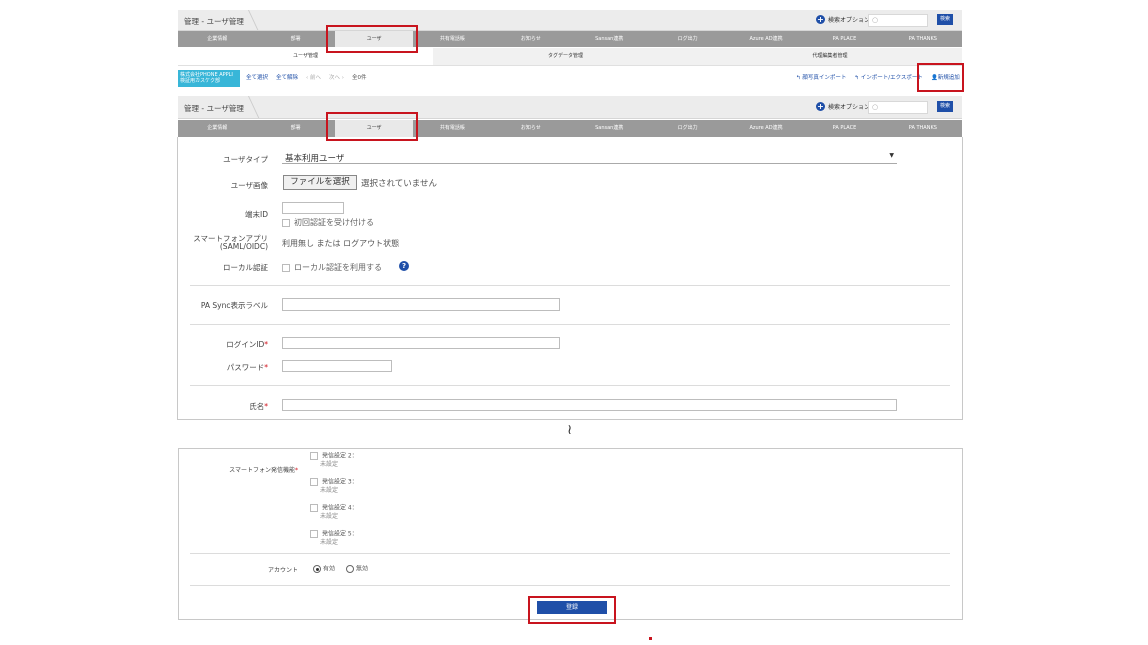 The height and width of the screenshot is (645, 1148). What do you see at coordinates (565, 56) in the screenshot?
I see `subtab-tag-data: タグデータ管理` at bounding box center [565, 56].